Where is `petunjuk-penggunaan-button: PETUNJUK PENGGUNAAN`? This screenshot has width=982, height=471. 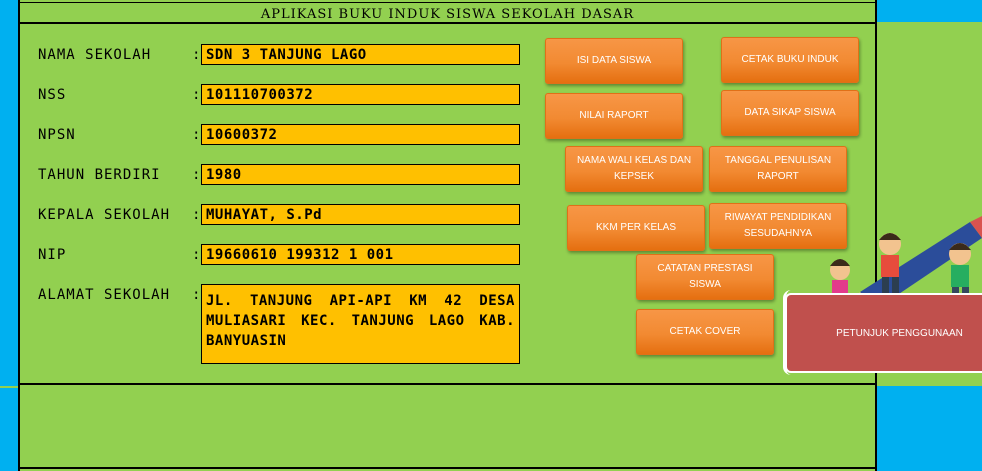
petunjuk-penggunaan-button: PETUNJUK PENGGUNAAN is located at coordinates (883, 333).